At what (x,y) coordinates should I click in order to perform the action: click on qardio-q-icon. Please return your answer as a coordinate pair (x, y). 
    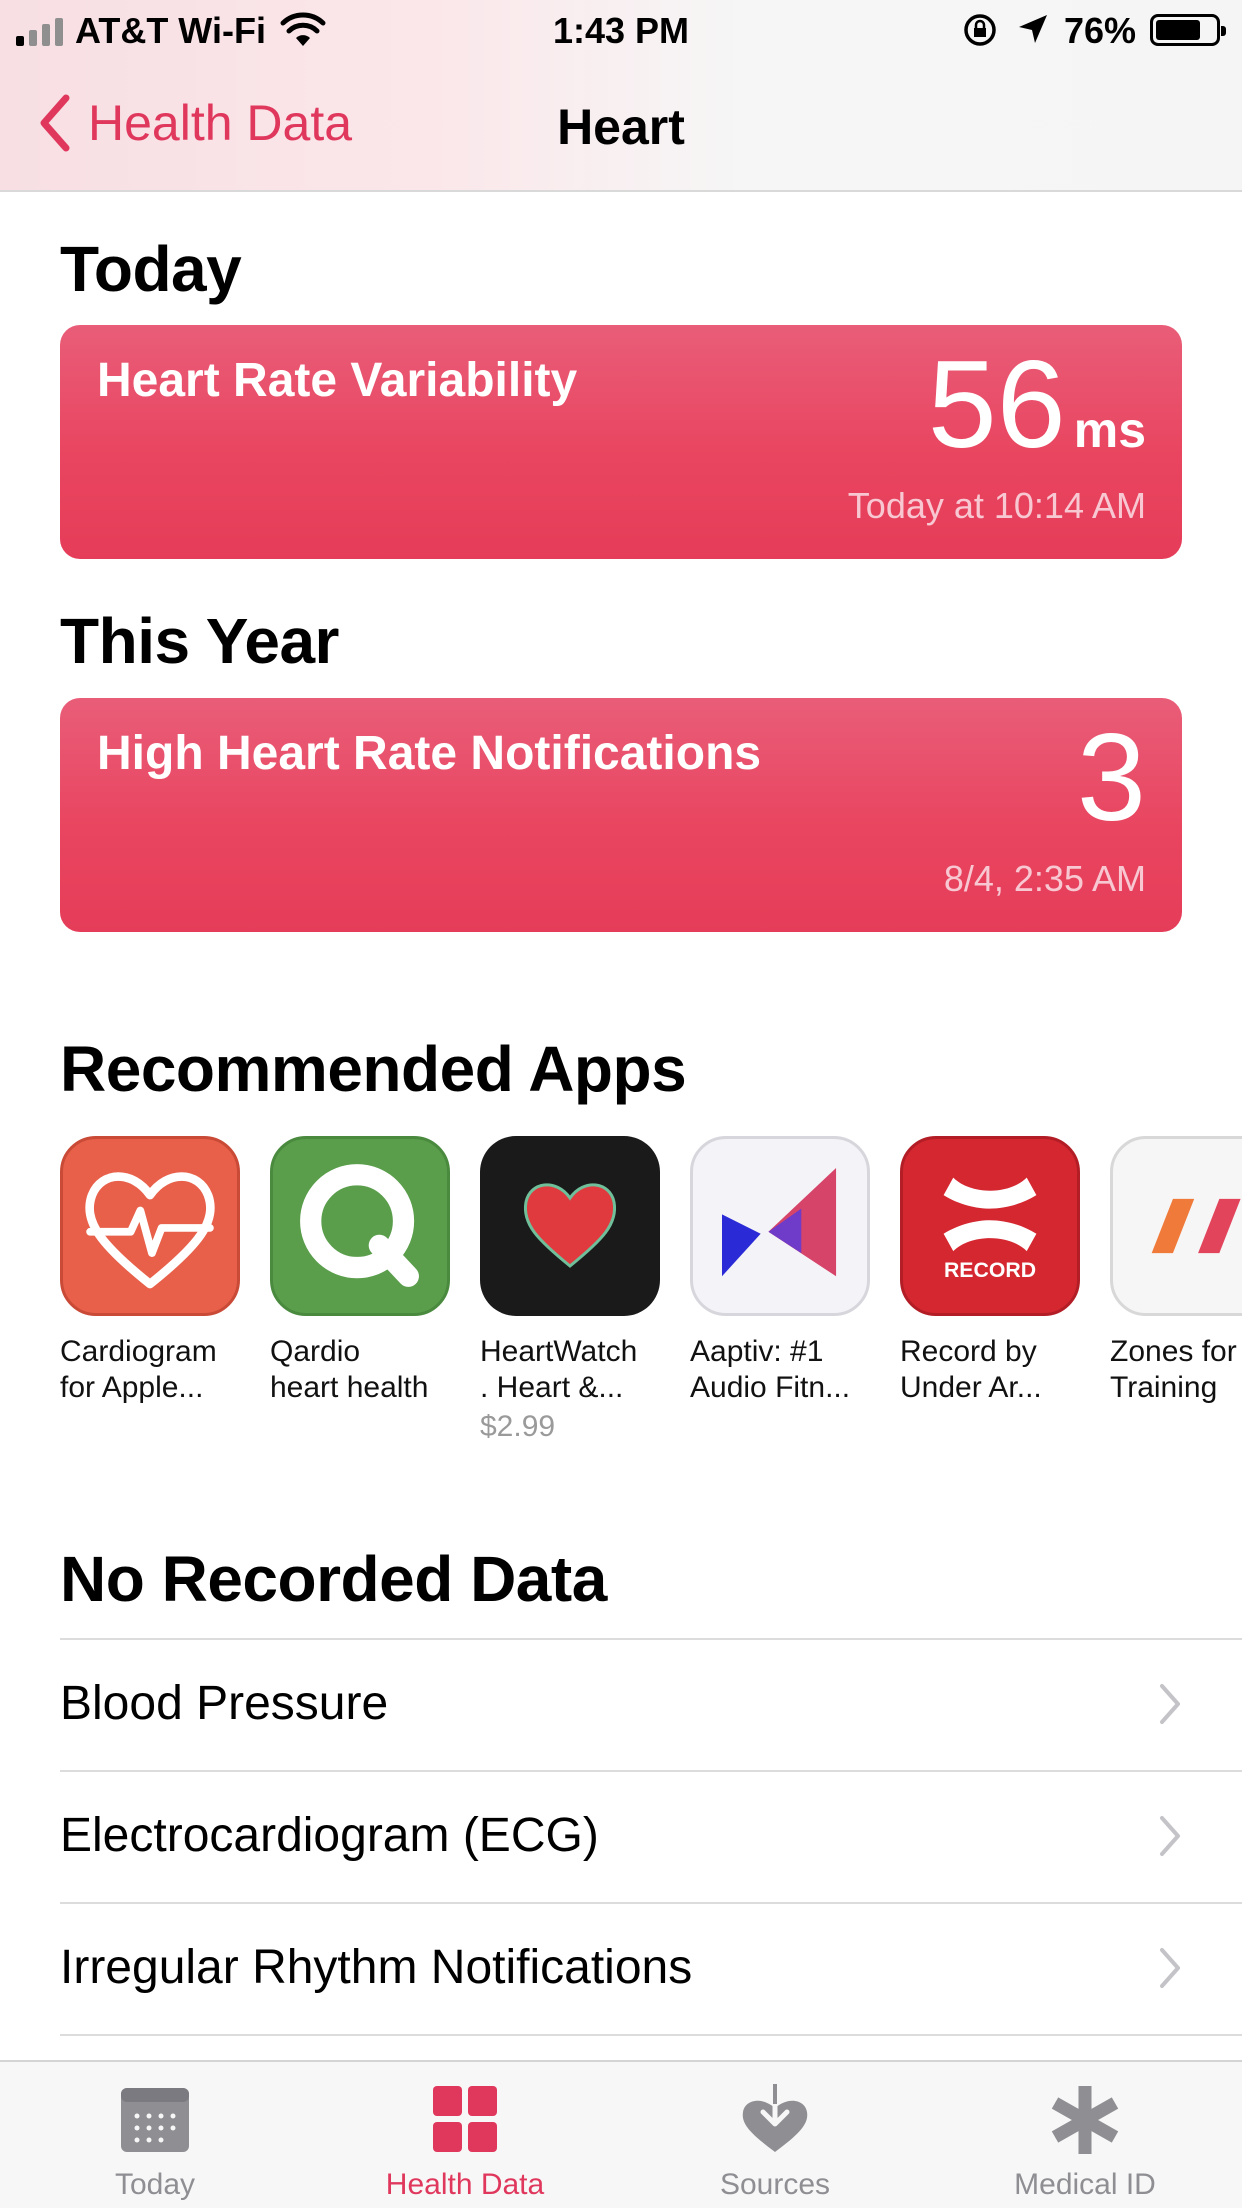
    Looking at the image, I should click on (360, 1226).